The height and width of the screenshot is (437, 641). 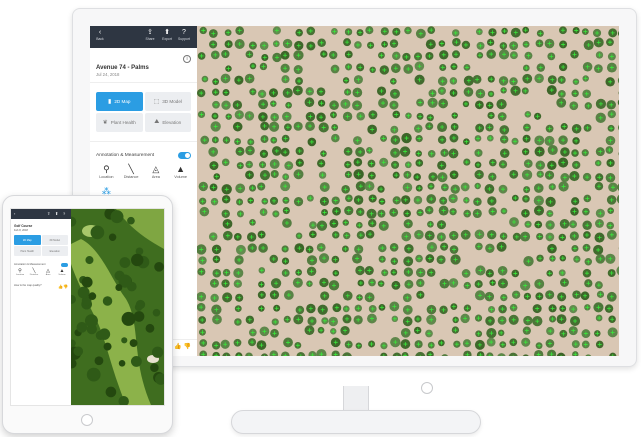 I want to click on feedback-buttons: 👍 👎, so click(x=182, y=346).